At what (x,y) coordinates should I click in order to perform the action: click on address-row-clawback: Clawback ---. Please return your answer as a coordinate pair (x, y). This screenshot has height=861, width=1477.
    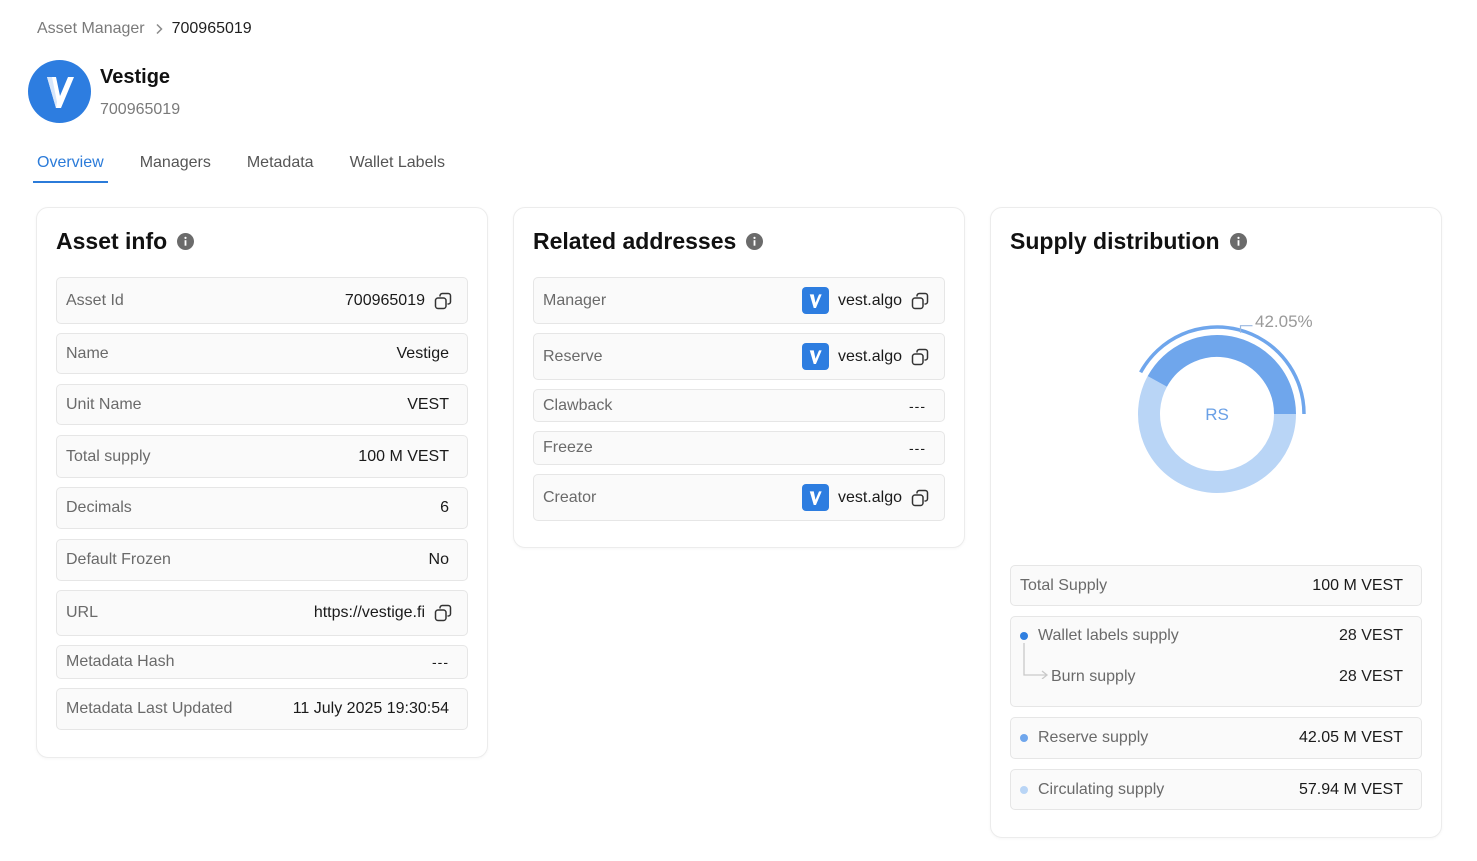
    Looking at the image, I should click on (739, 405).